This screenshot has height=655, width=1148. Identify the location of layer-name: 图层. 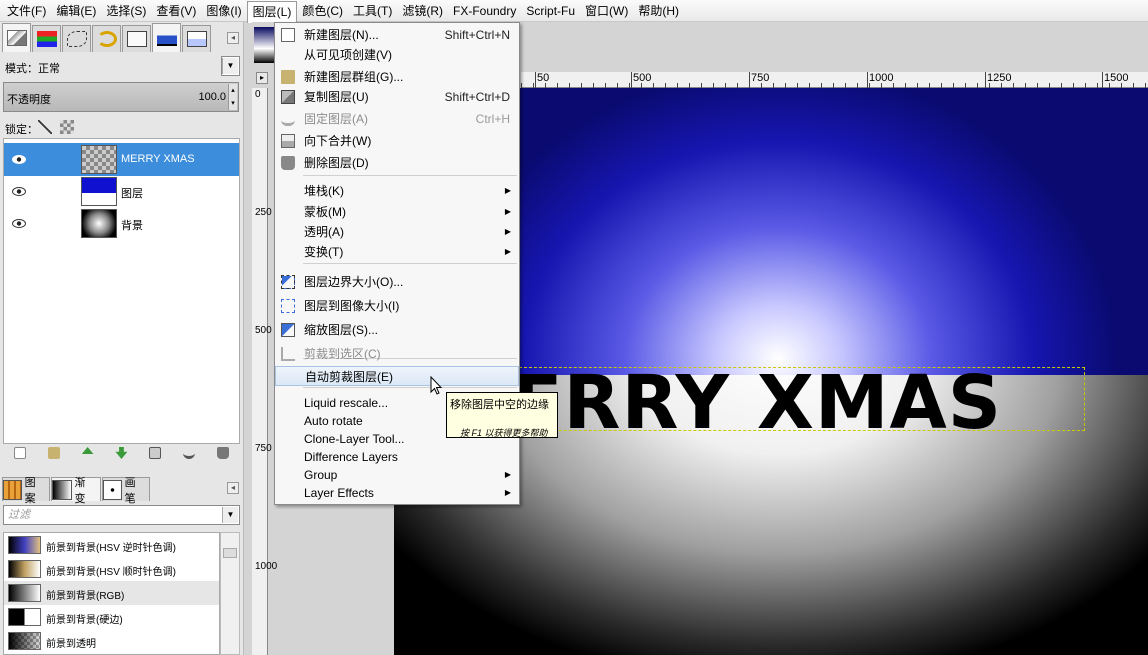
(132, 194).